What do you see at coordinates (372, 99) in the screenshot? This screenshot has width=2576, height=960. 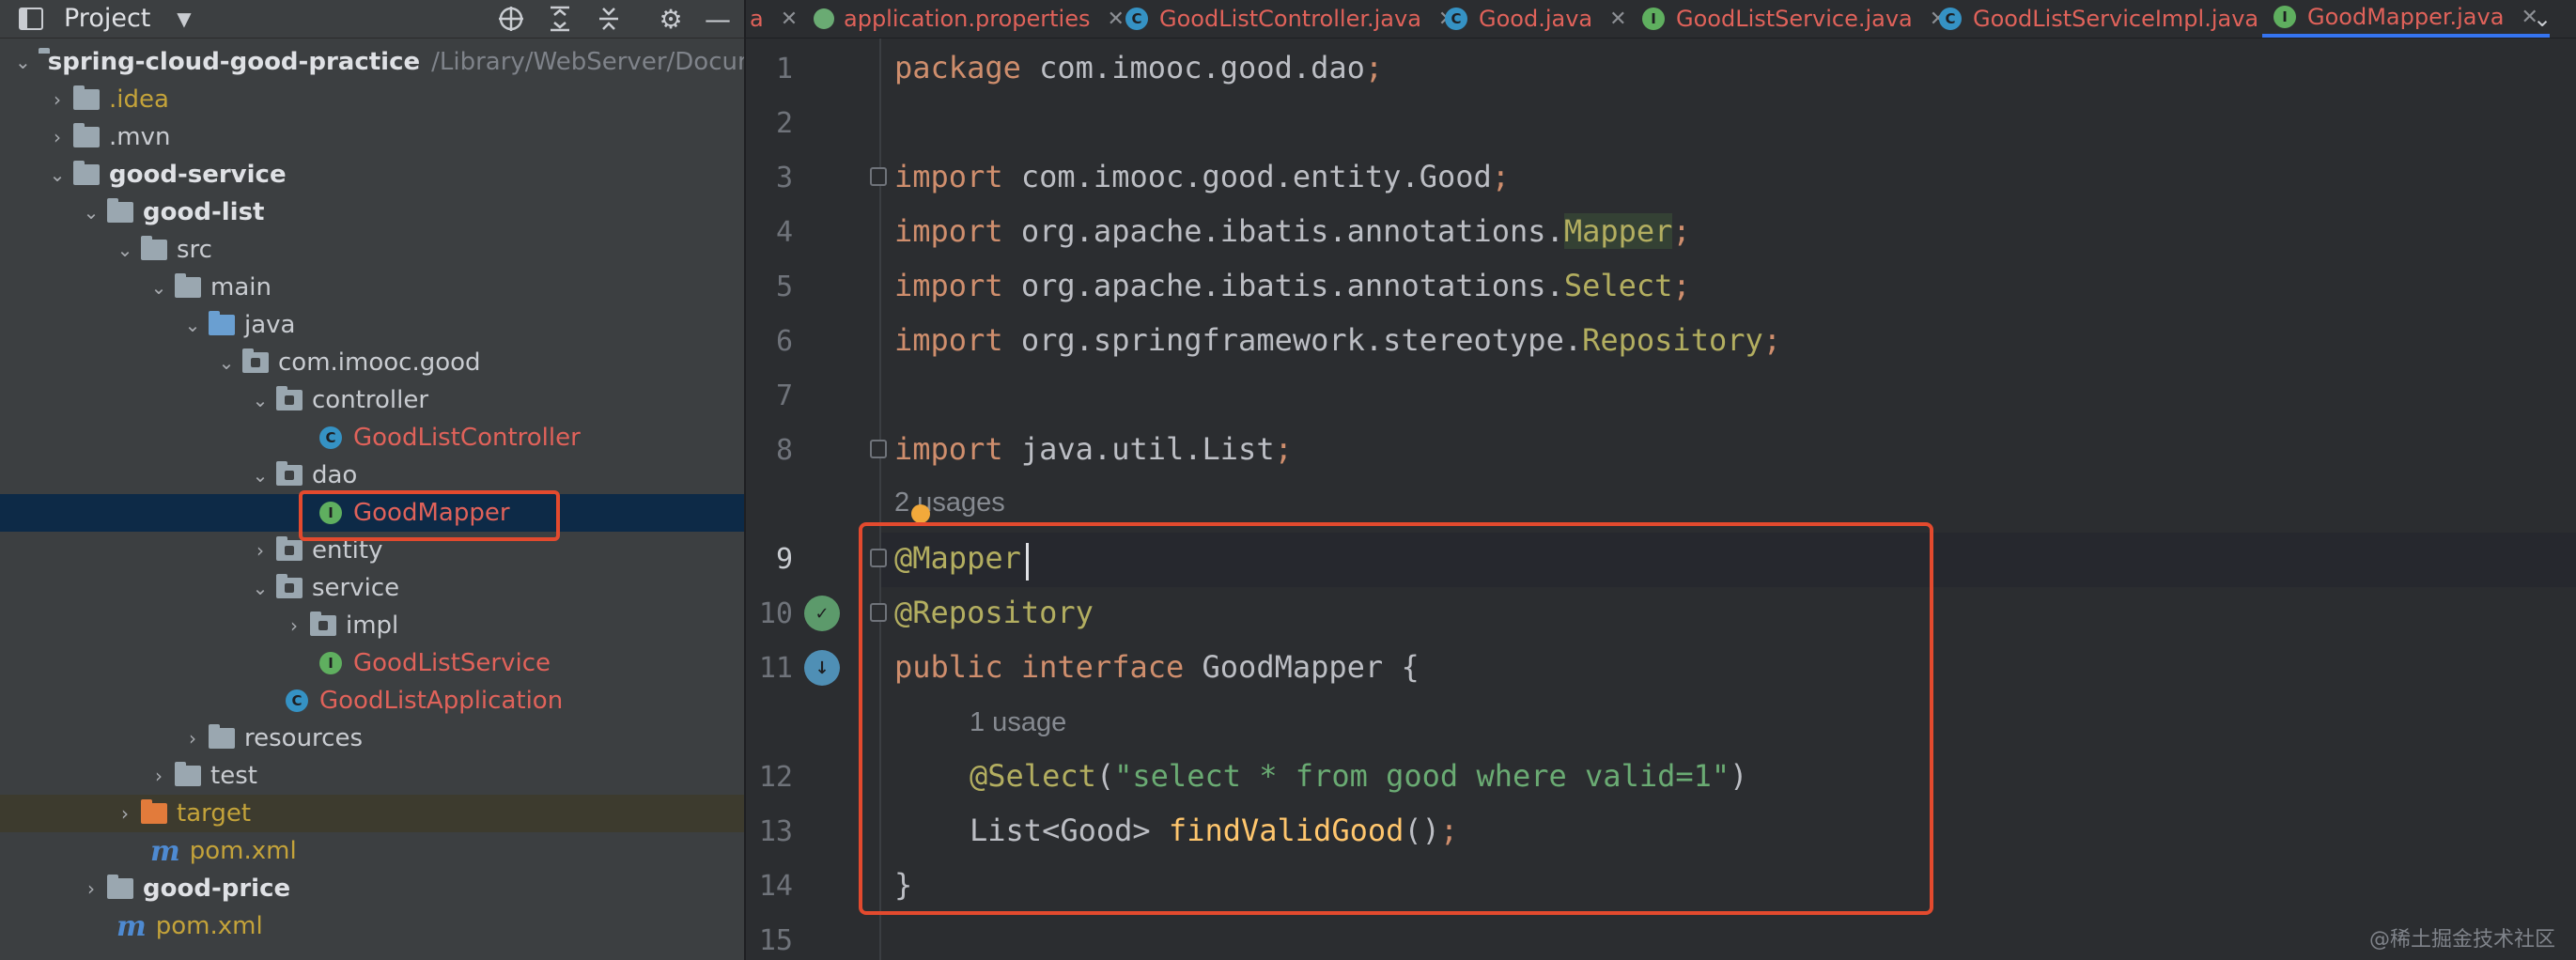 I see `tree-item-idea: › .idea` at bounding box center [372, 99].